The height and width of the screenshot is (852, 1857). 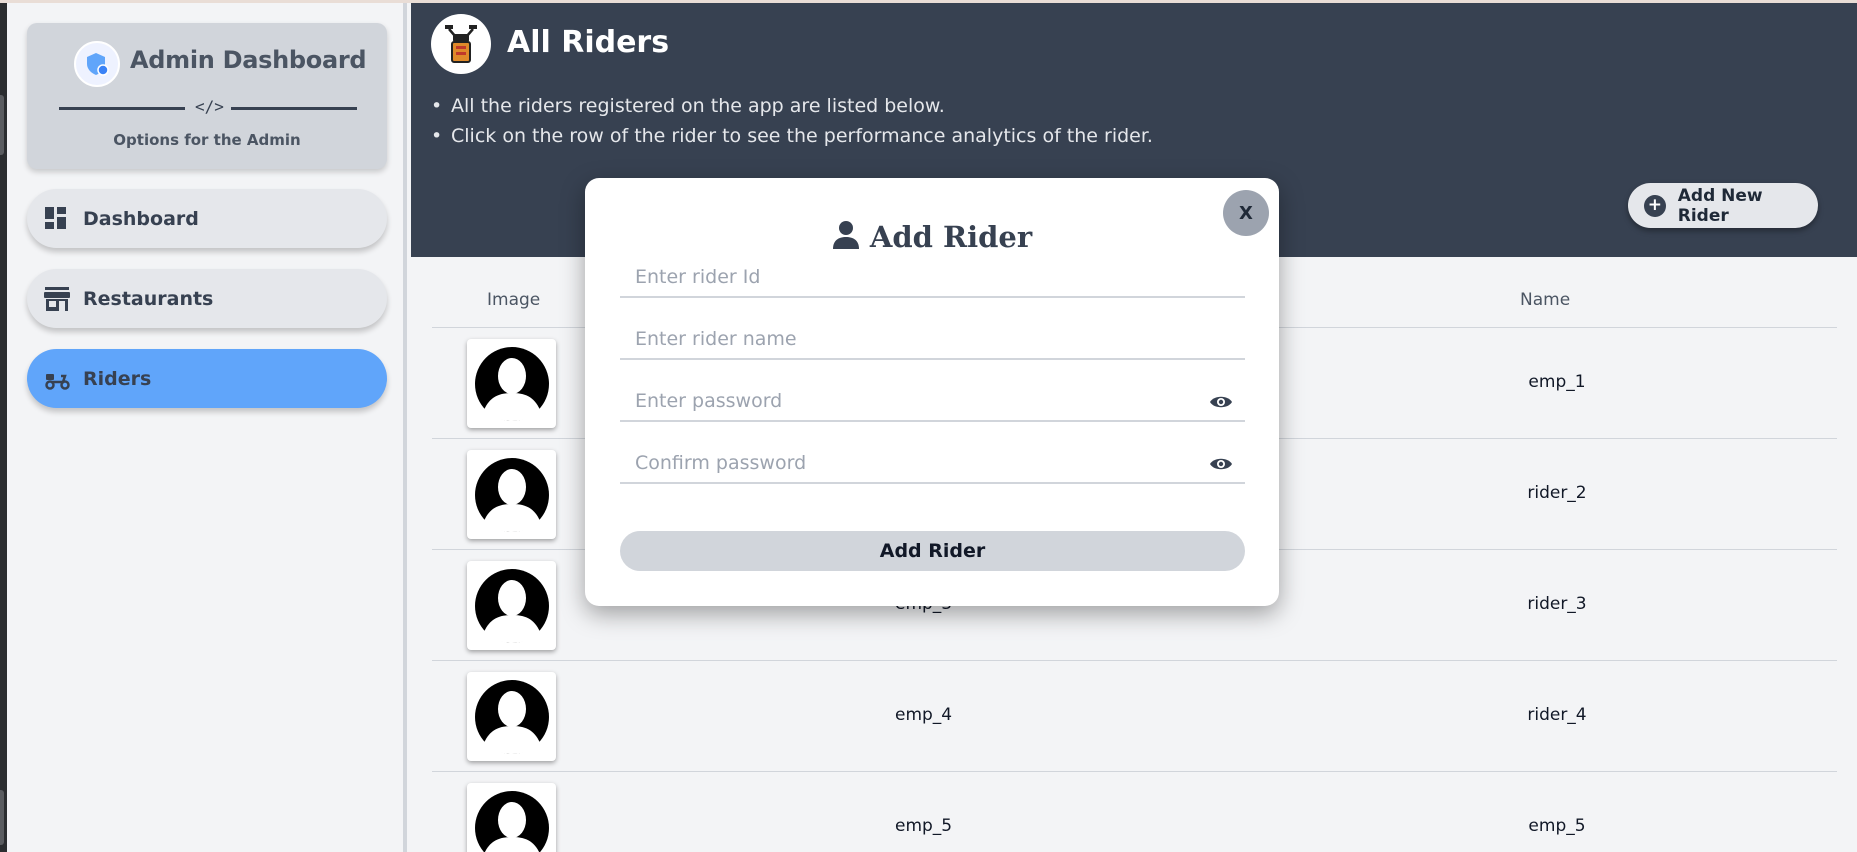 I want to click on rider-name-input, so click(x=932, y=339).